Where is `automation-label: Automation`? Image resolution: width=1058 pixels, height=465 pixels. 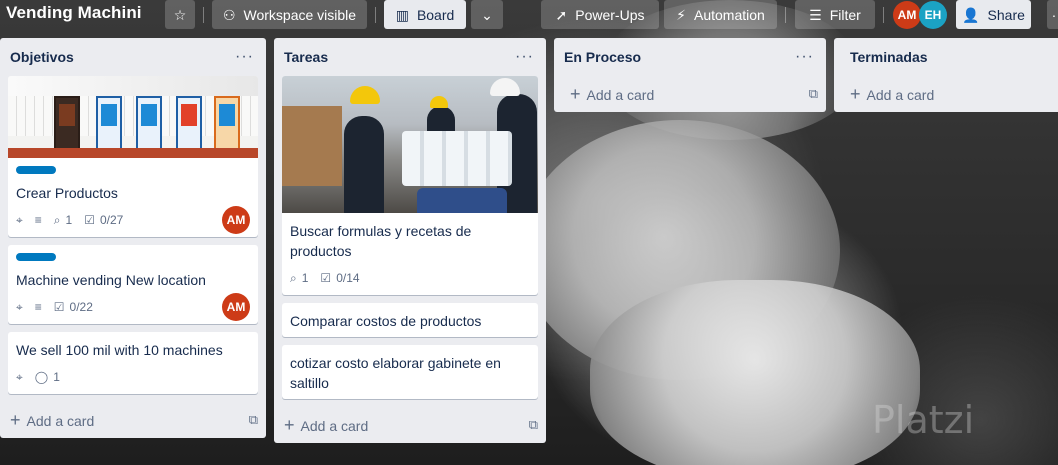
automation-label: Automation is located at coordinates (729, 14).